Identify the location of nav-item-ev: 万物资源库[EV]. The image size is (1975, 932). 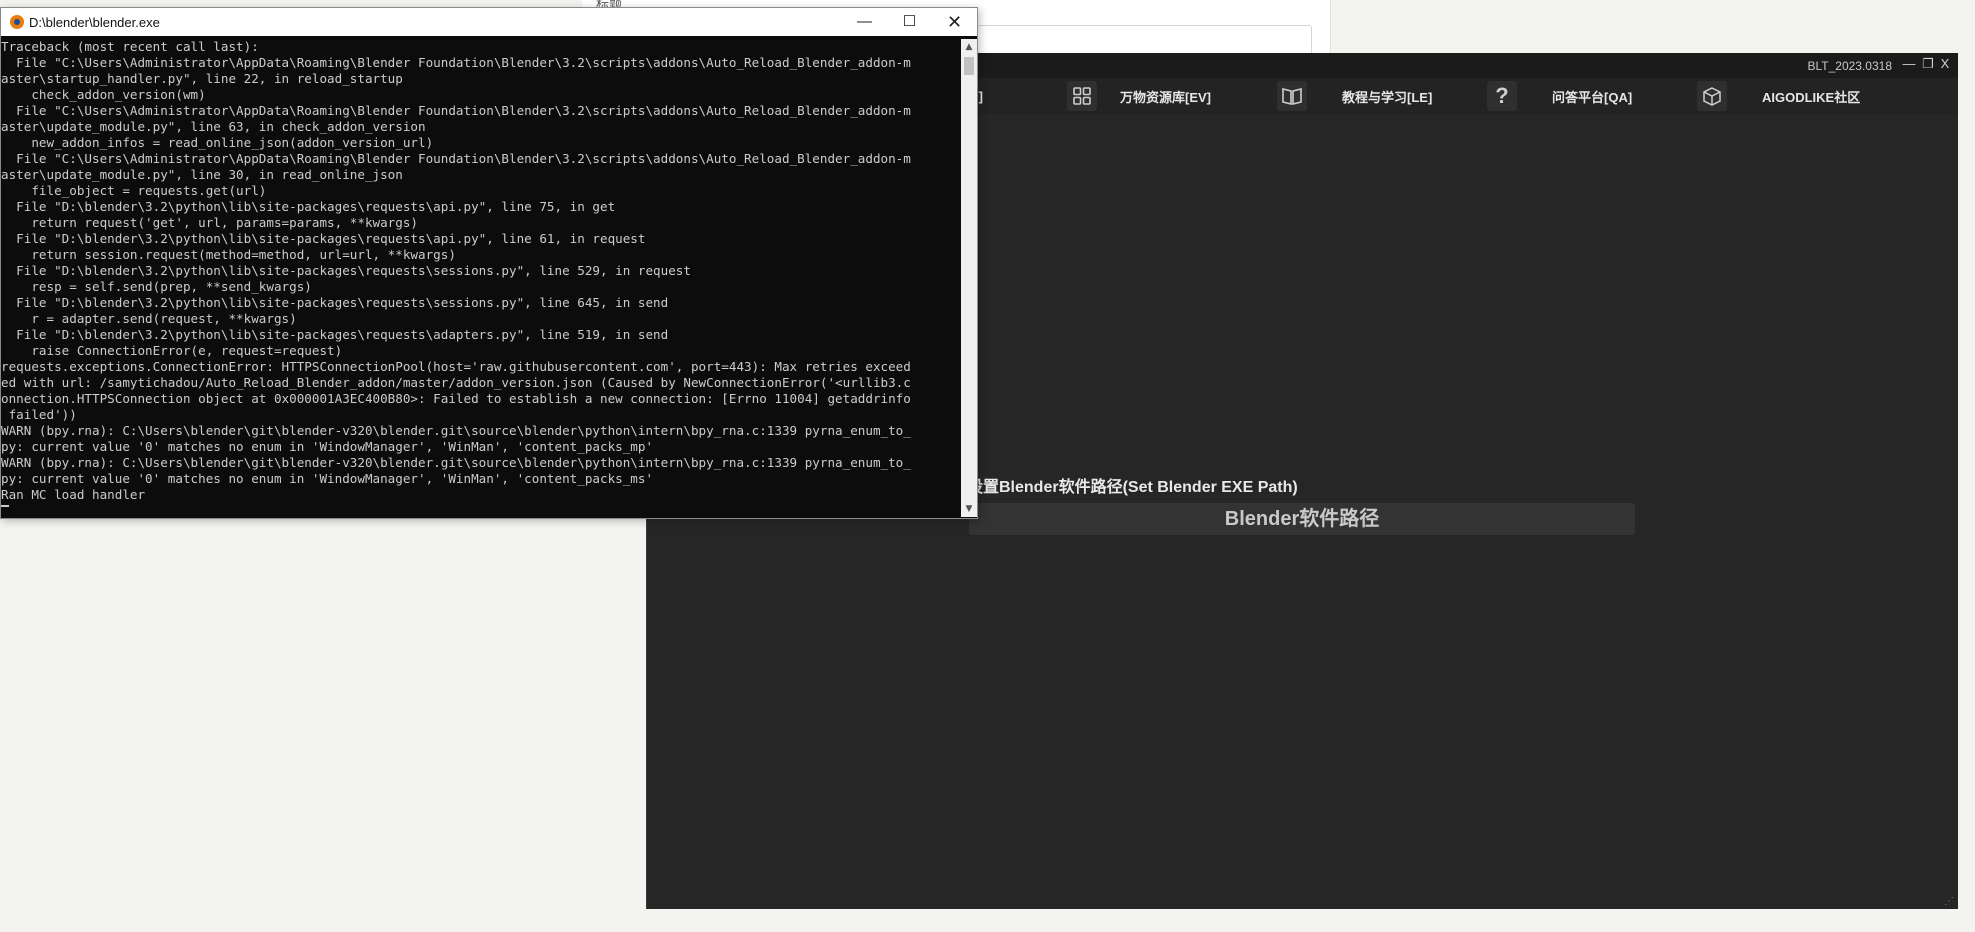
(1139, 96).